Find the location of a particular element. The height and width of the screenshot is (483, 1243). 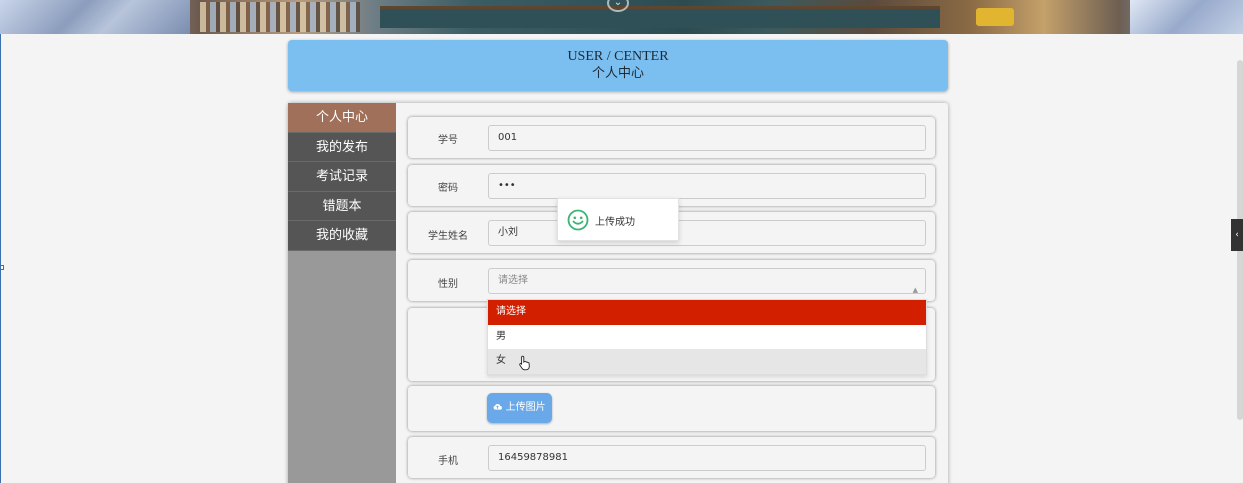

form-row-student-id: 学号 001 is located at coordinates (671, 137).